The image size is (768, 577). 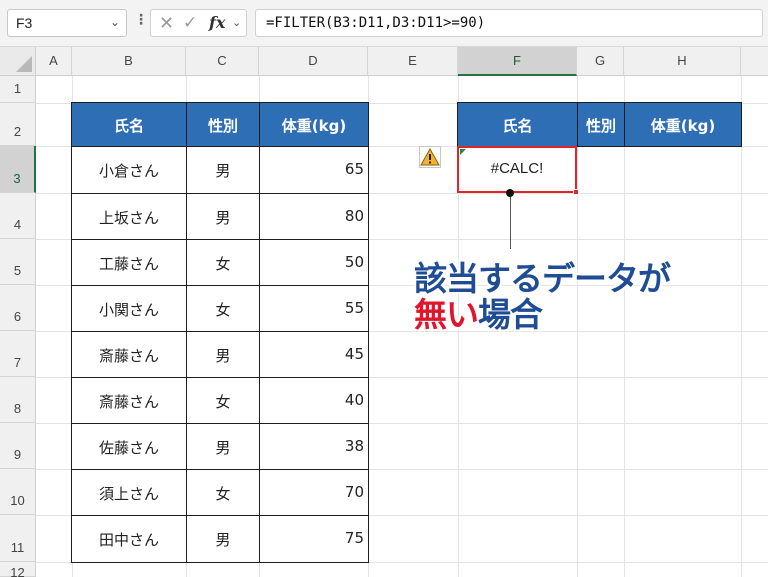 I want to click on callout-suffix: 場合, so click(x=510, y=314).